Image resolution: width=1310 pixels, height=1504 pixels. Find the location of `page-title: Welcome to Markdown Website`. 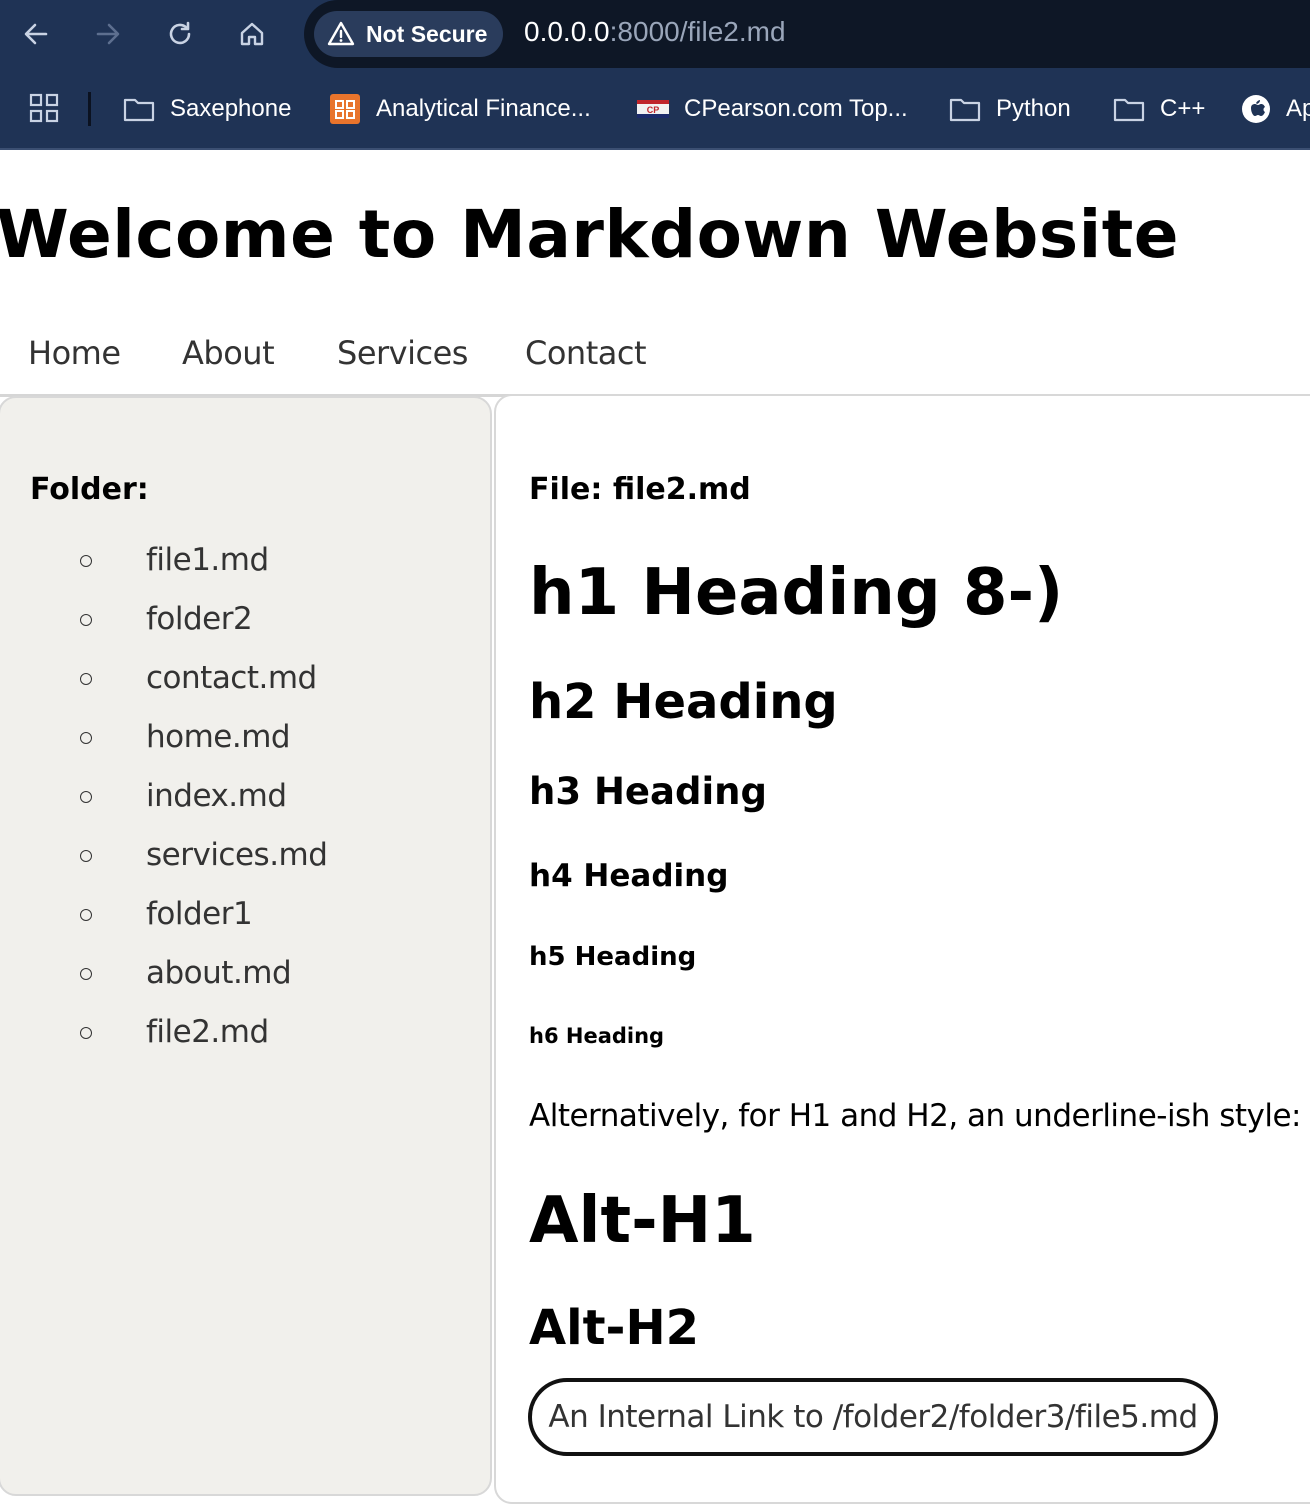

page-title: Welcome to Markdown Website is located at coordinates (590, 234).